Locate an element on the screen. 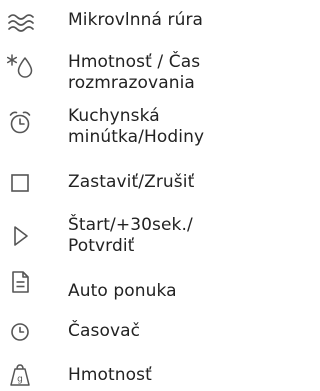 This screenshot has height=391, width=320. legend-label-defrost: Hmotnosť / Čas rozmrazovania is located at coordinates (134, 72).